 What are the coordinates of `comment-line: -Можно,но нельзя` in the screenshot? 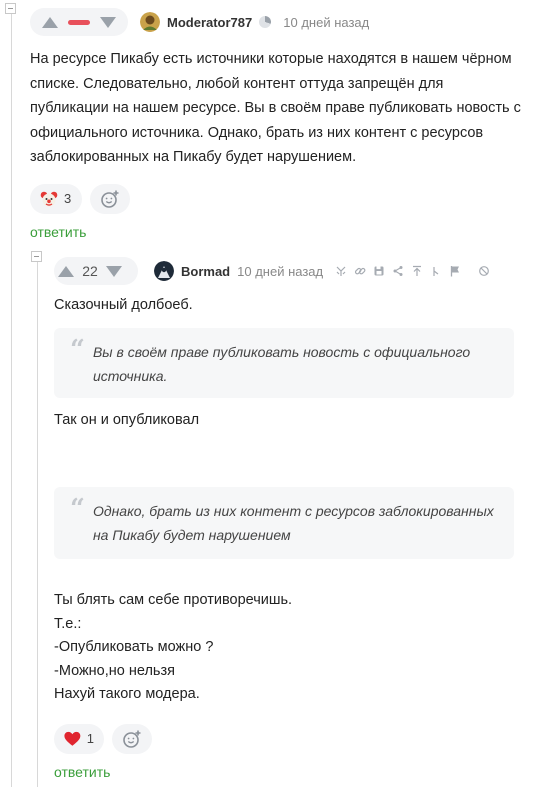 It's located at (114, 670).